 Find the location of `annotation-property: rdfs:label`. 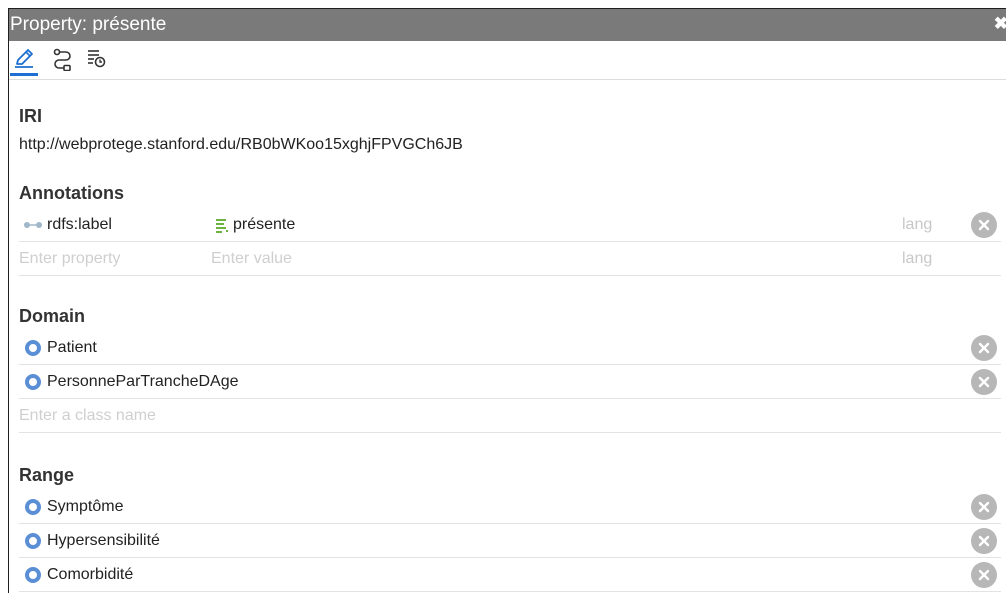

annotation-property: rdfs:label is located at coordinates (67, 225).